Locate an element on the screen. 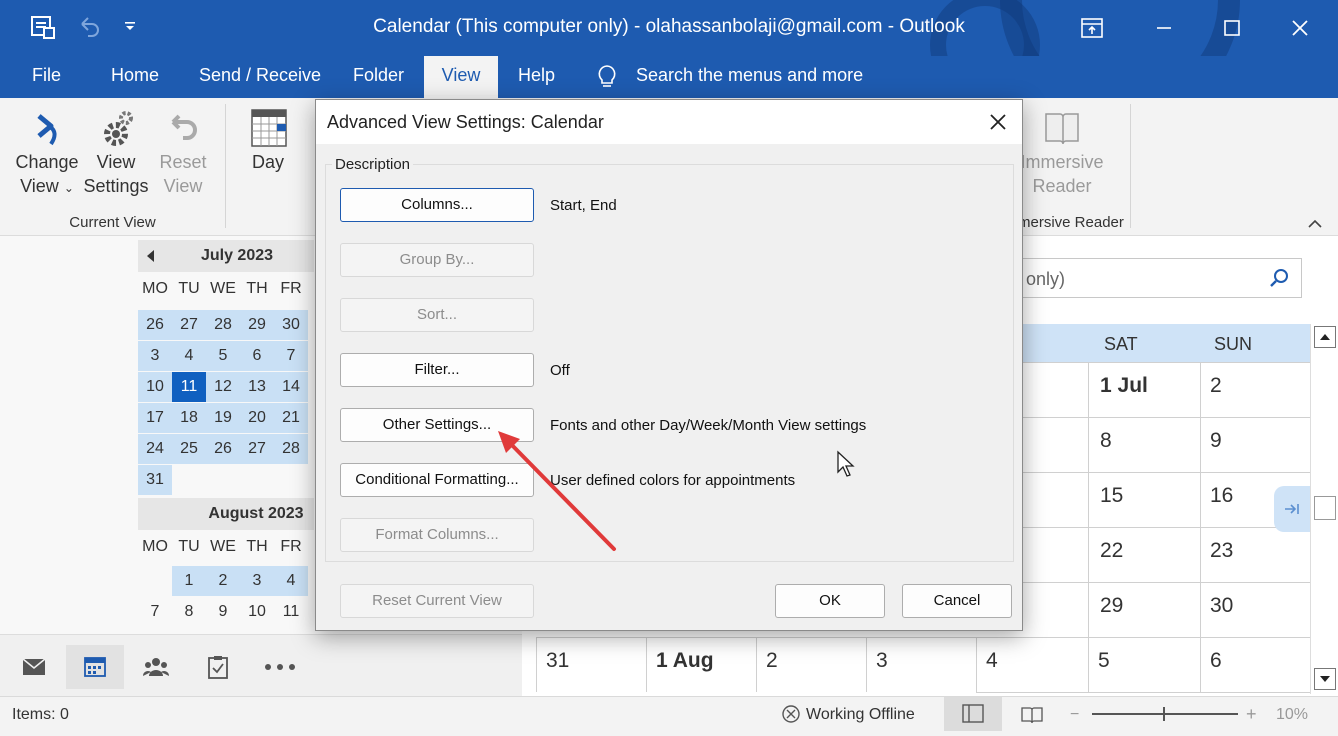 This screenshot has height=736, width=1338. vertical-scrollbar is located at coordinates (1324, 509).